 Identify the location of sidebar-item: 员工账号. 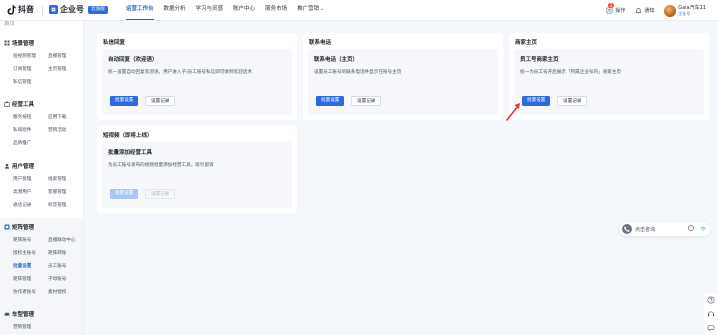
(57, 267).